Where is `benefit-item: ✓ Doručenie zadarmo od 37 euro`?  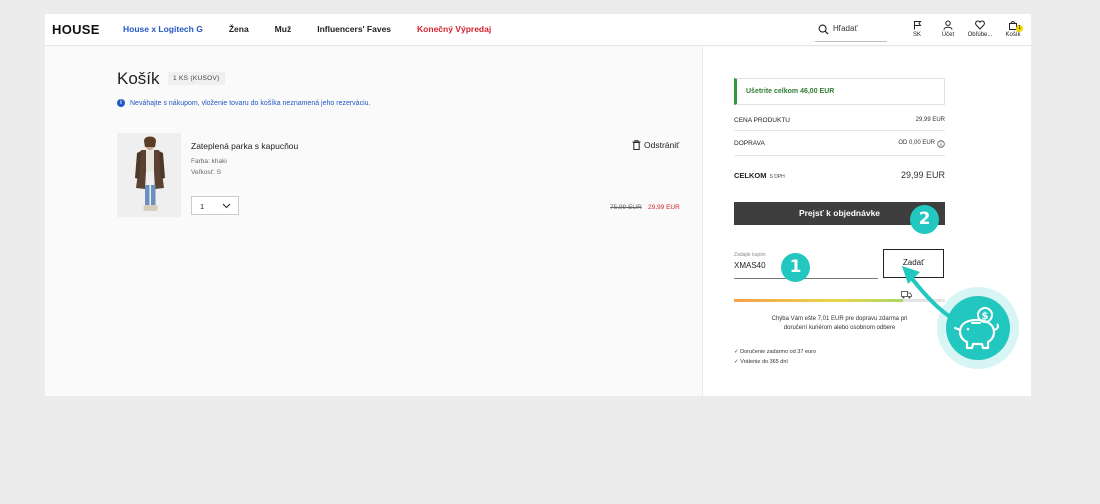
benefit-item: ✓ Doručenie zadarmo od 37 euro is located at coordinates (775, 352).